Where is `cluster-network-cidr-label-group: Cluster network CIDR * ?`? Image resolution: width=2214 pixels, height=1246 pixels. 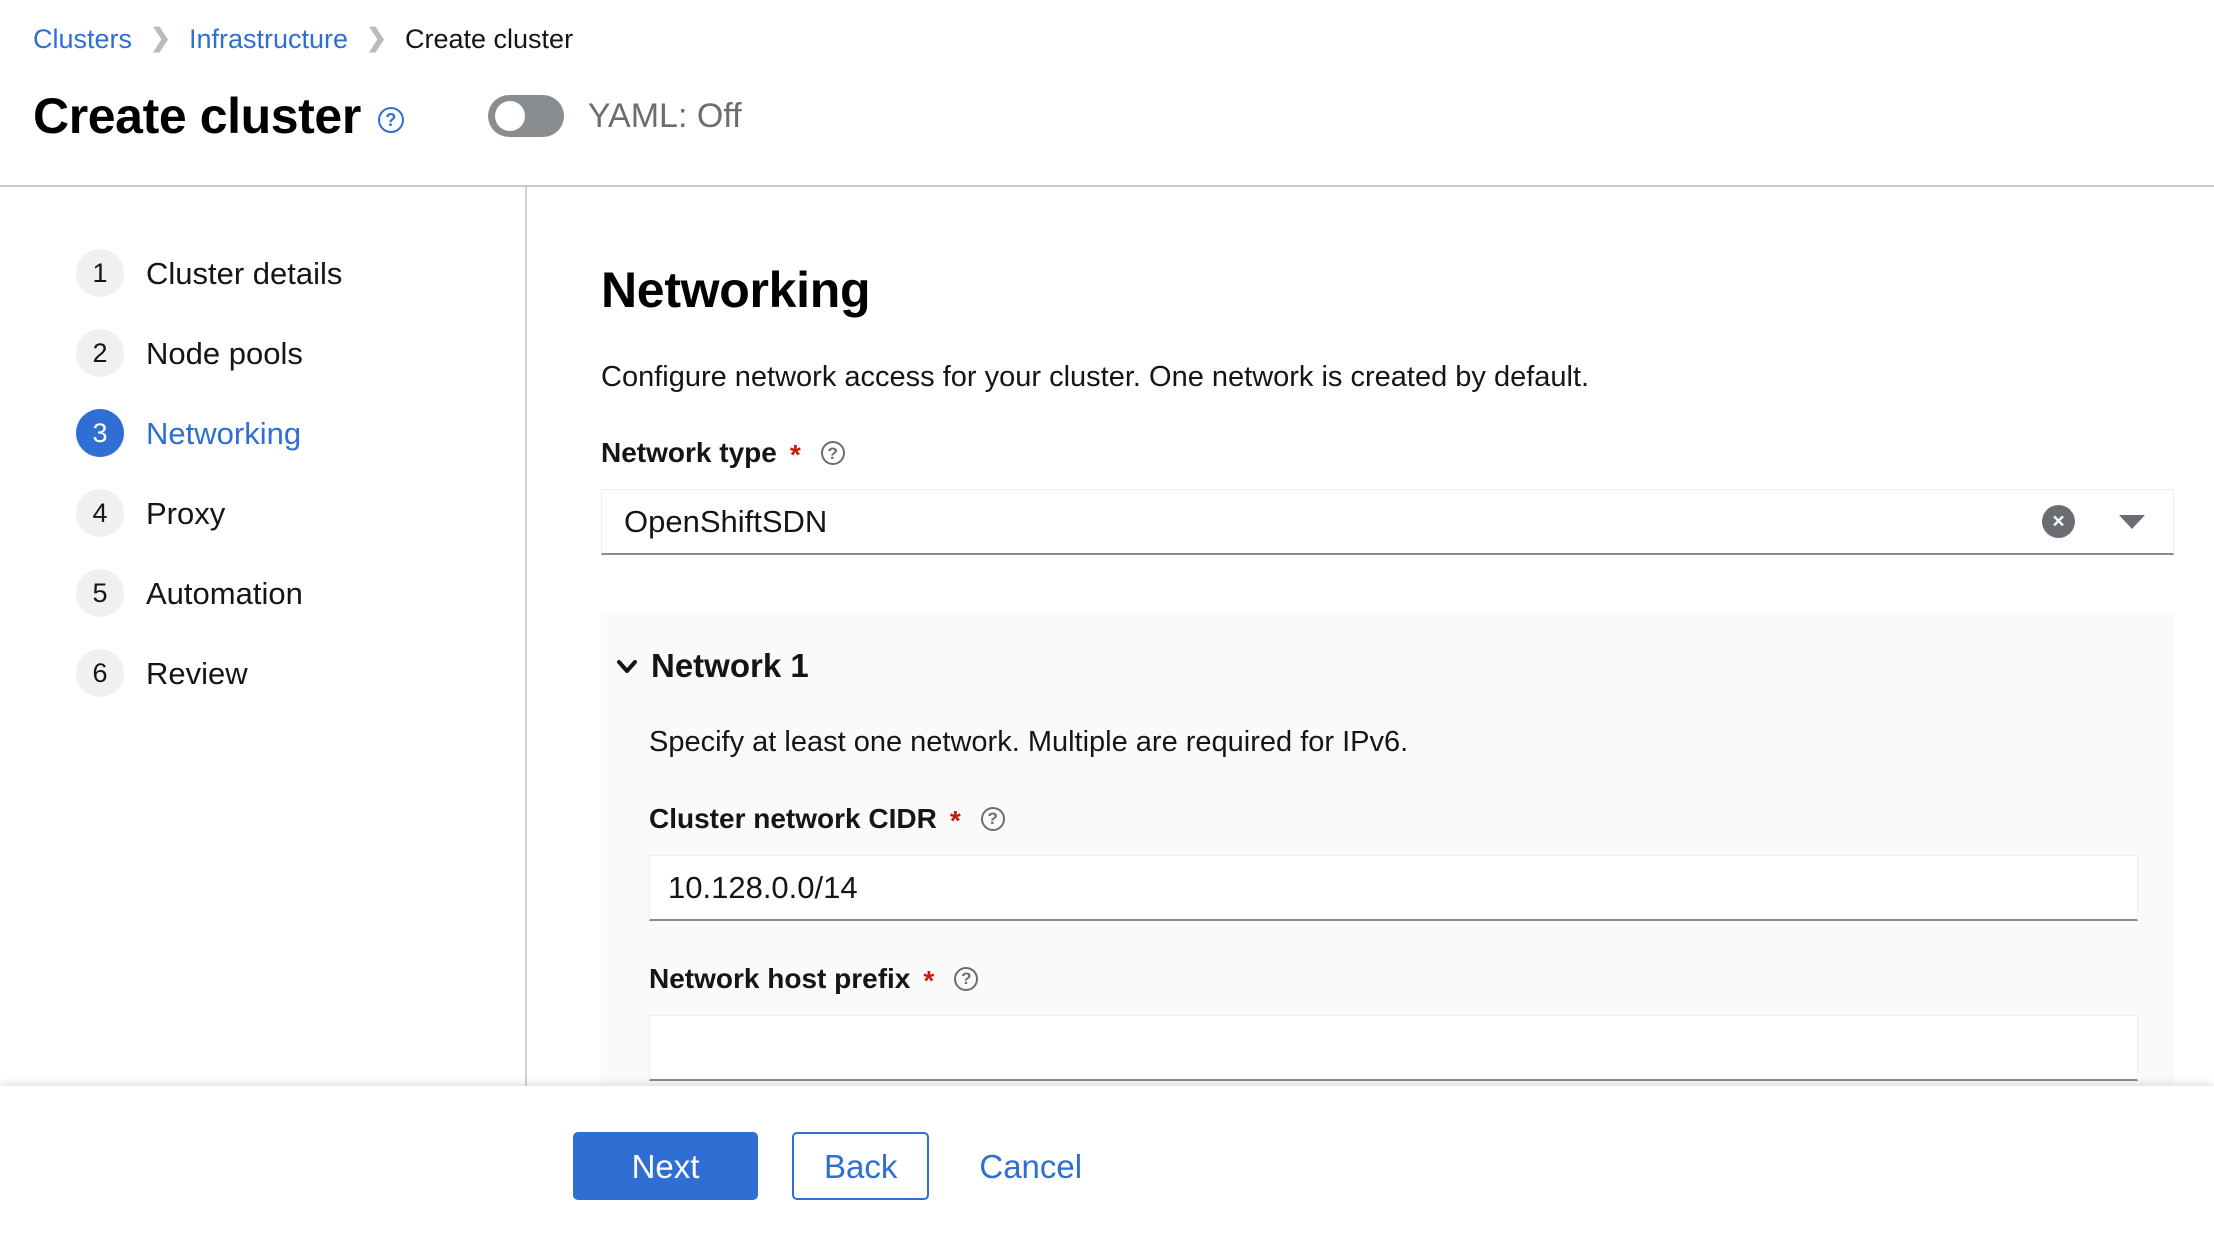 cluster-network-cidr-label-group: Cluster network CIDR * ? is located at coordinates (1411, 819).